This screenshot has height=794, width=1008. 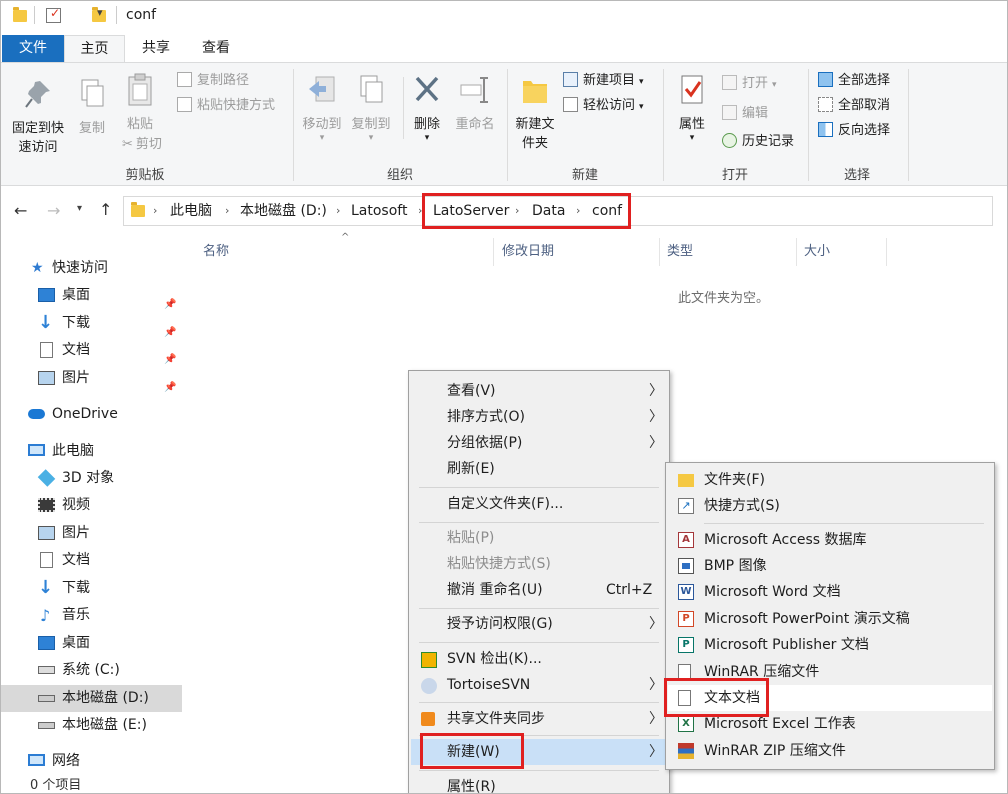 I want to click on nav-downloads-2: ↓ 下载, so click(x=91, y=588).